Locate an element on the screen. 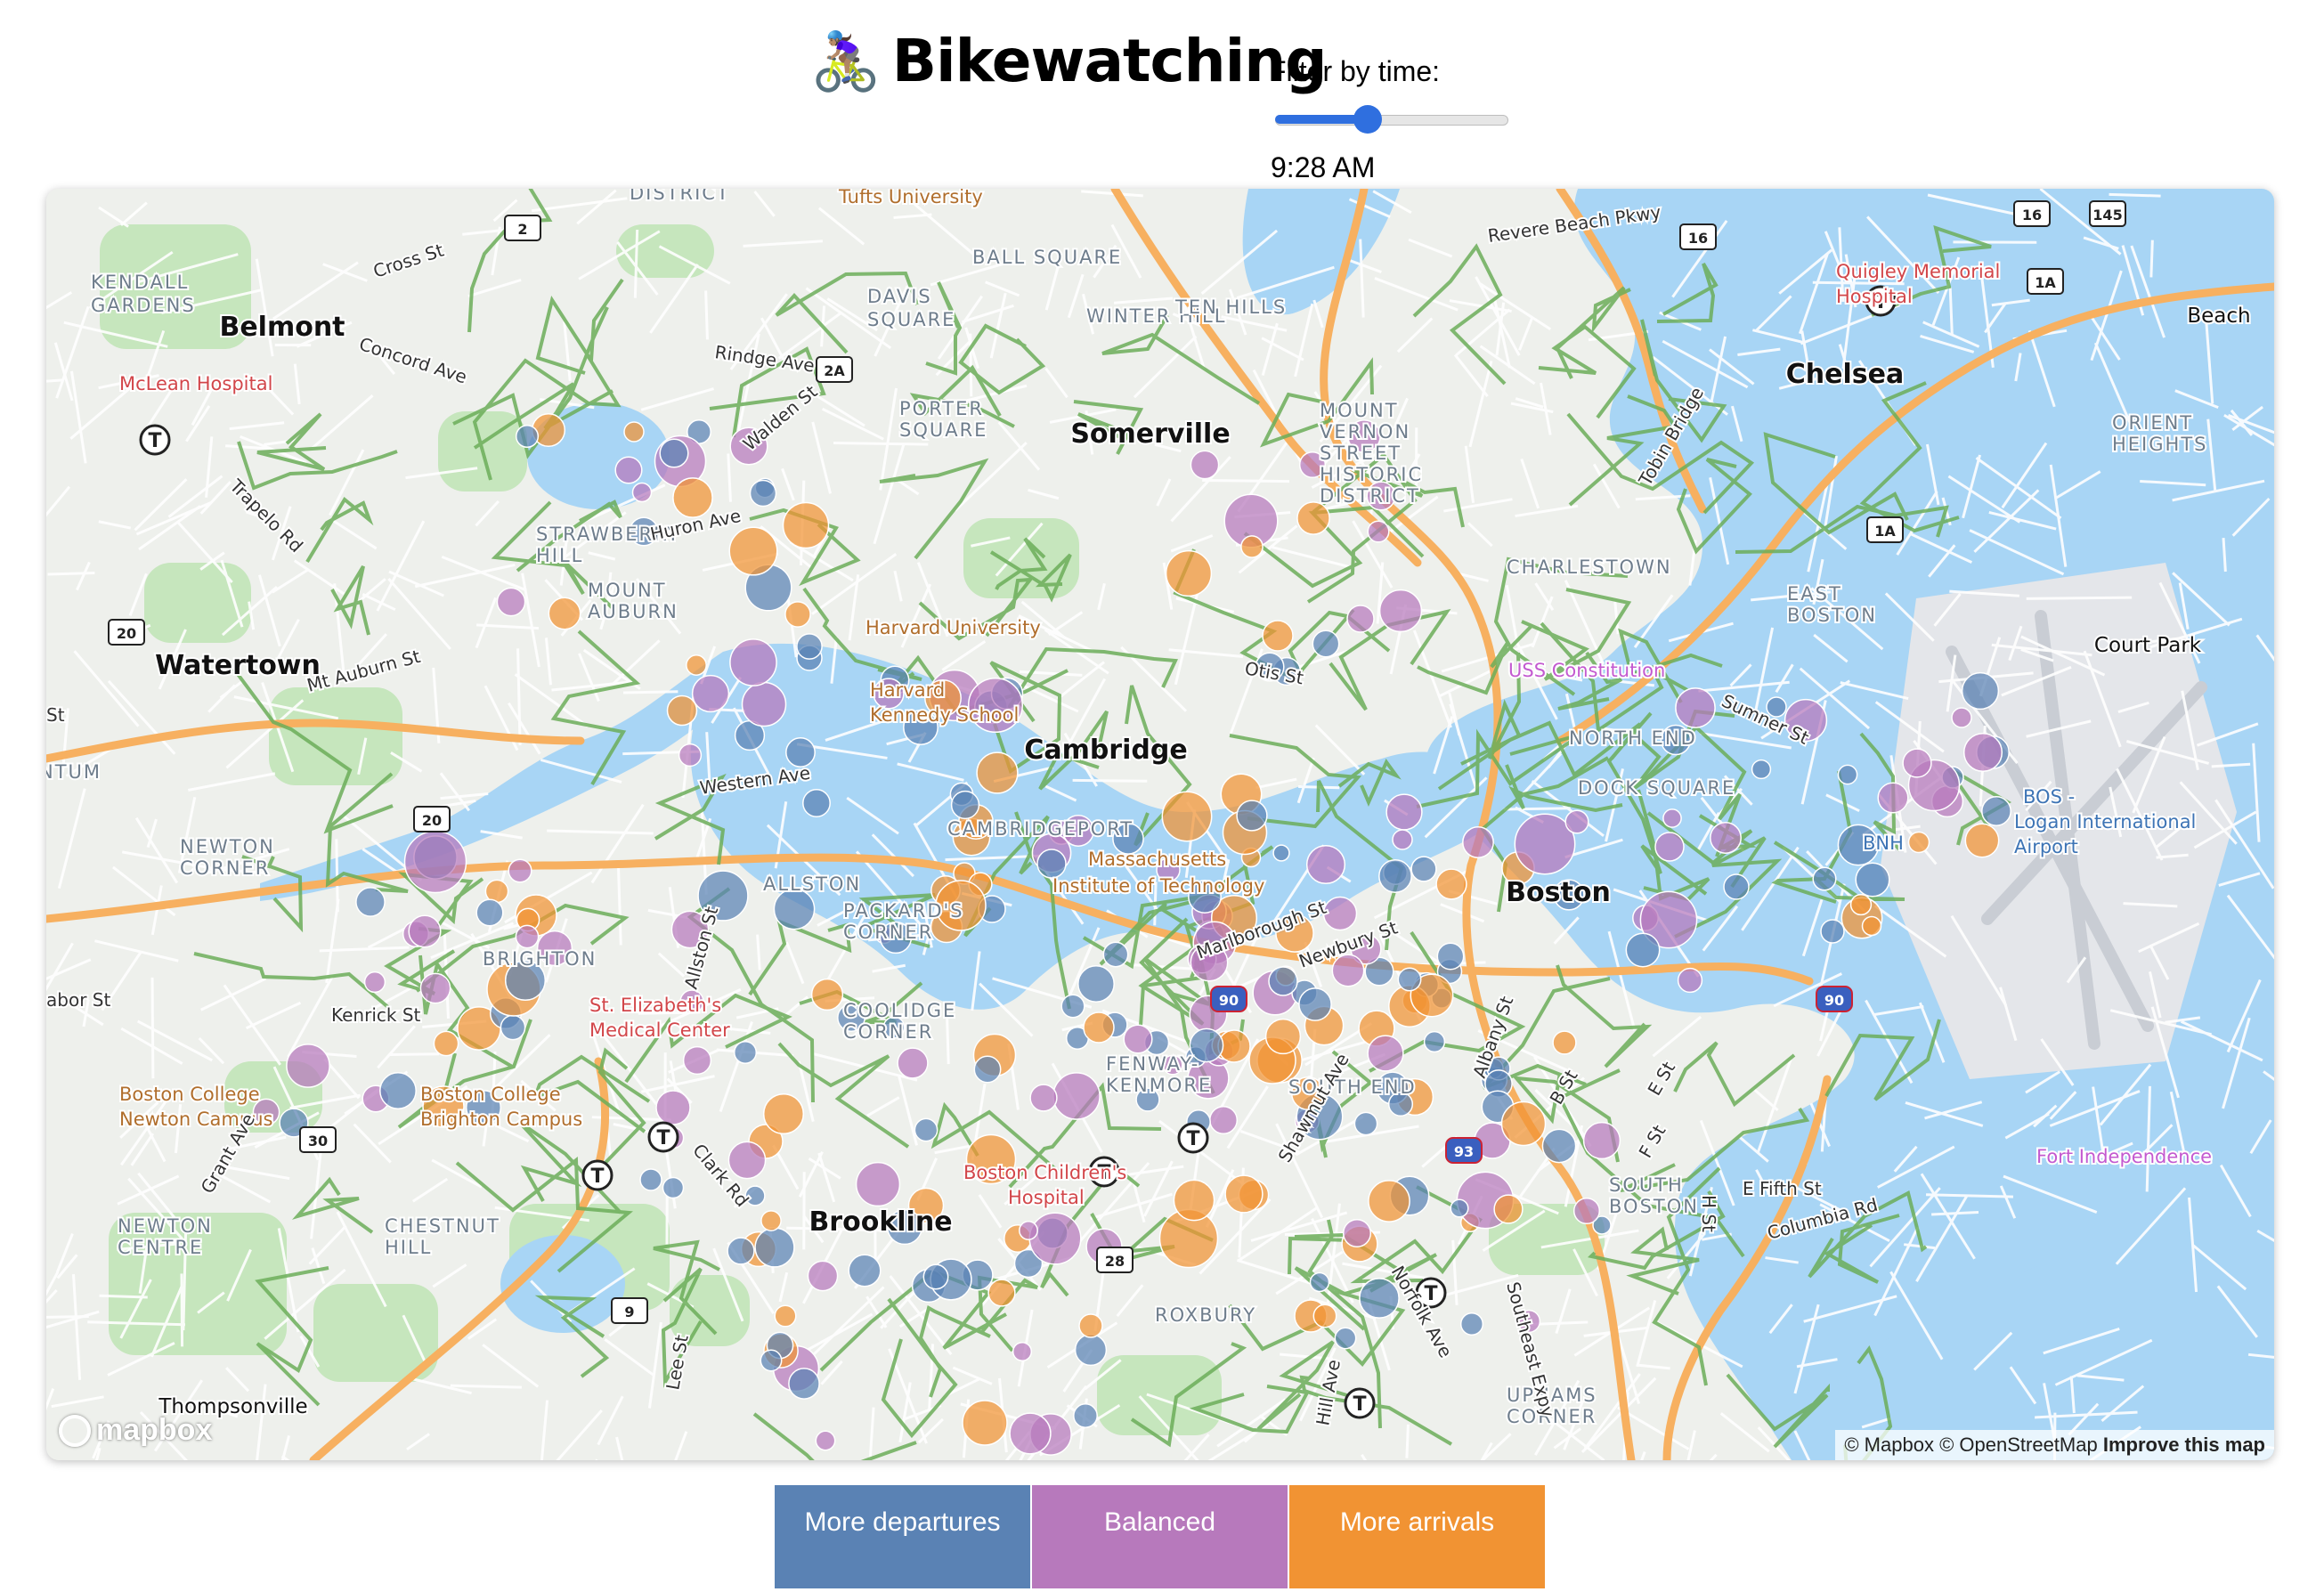 Image resolution: width=2324 pixels, height=1592 pixels. poi-label: USS Constitution is located at coordinates (1587, 670).